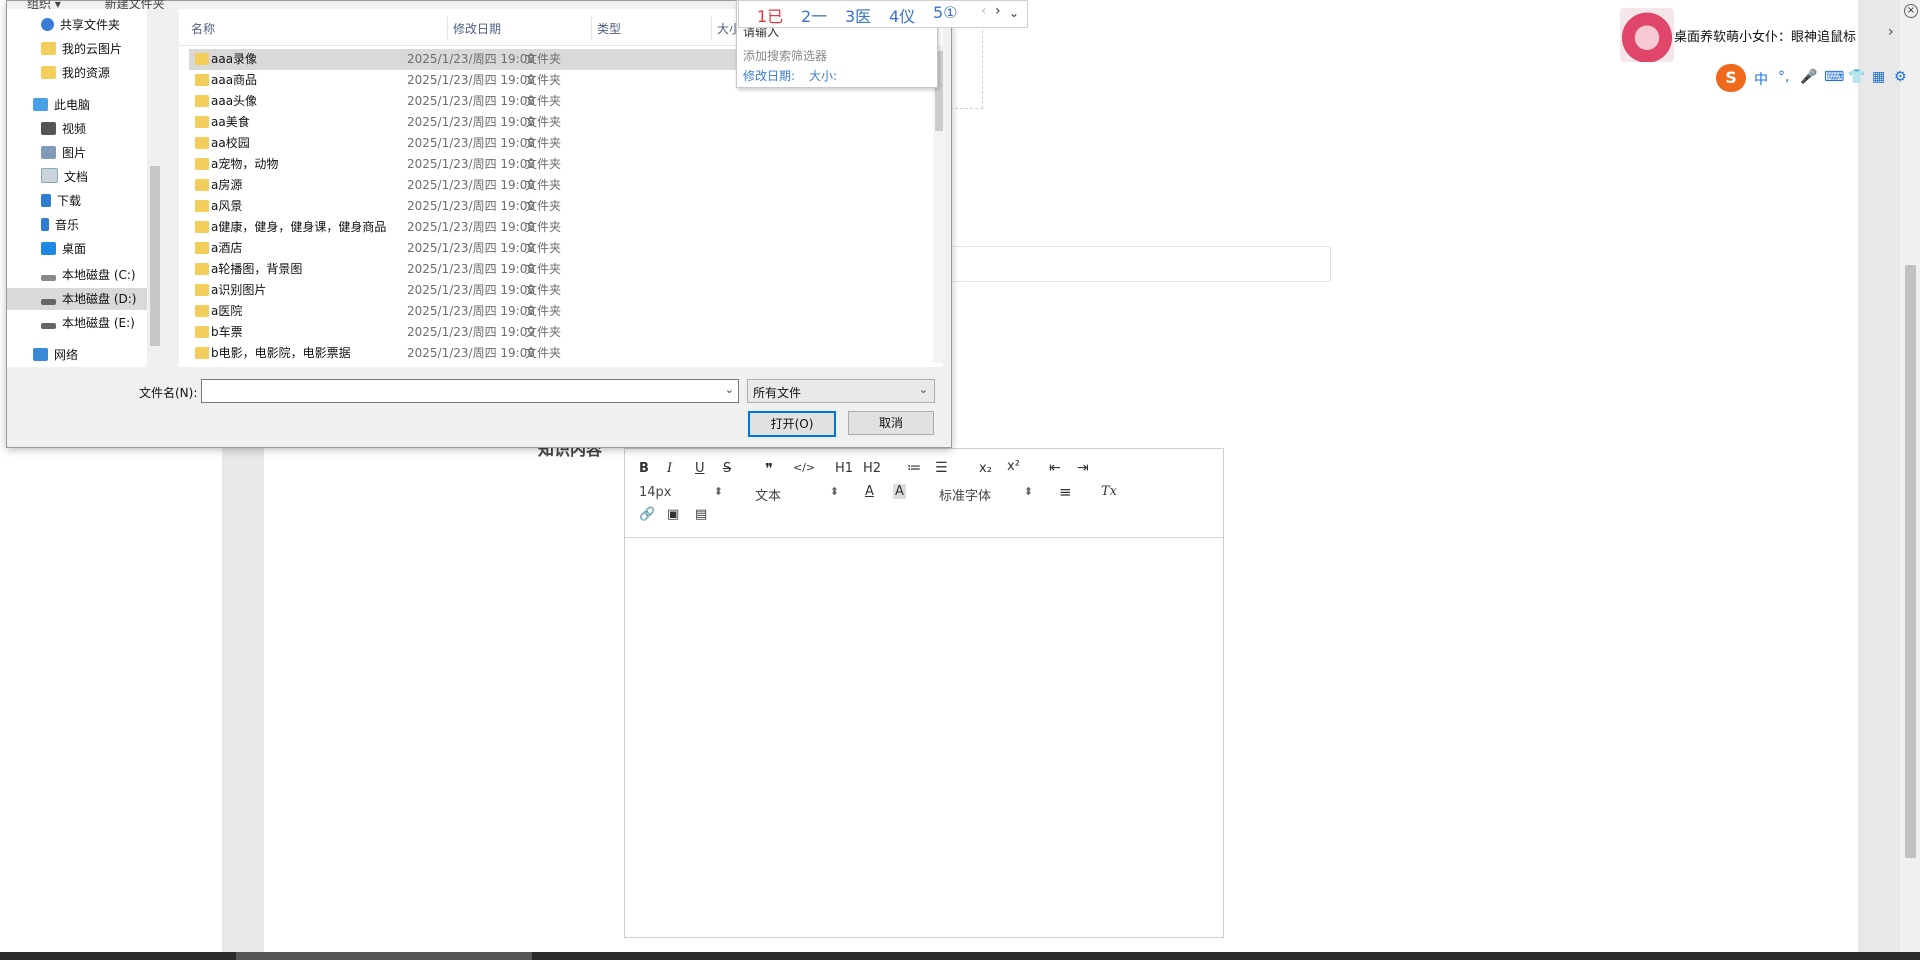 The width and height of the screenshot is (1920, 960). Describe the element at coordinates (155, 256) in the screenshot. I see `nav-scrollbar-thumb` at that location.